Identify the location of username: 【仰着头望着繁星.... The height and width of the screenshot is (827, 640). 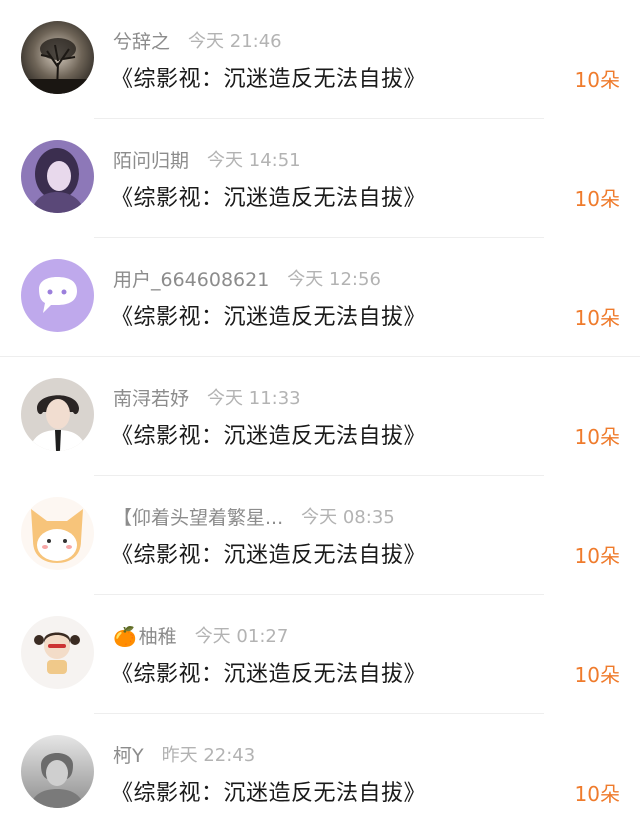
(198, 516).